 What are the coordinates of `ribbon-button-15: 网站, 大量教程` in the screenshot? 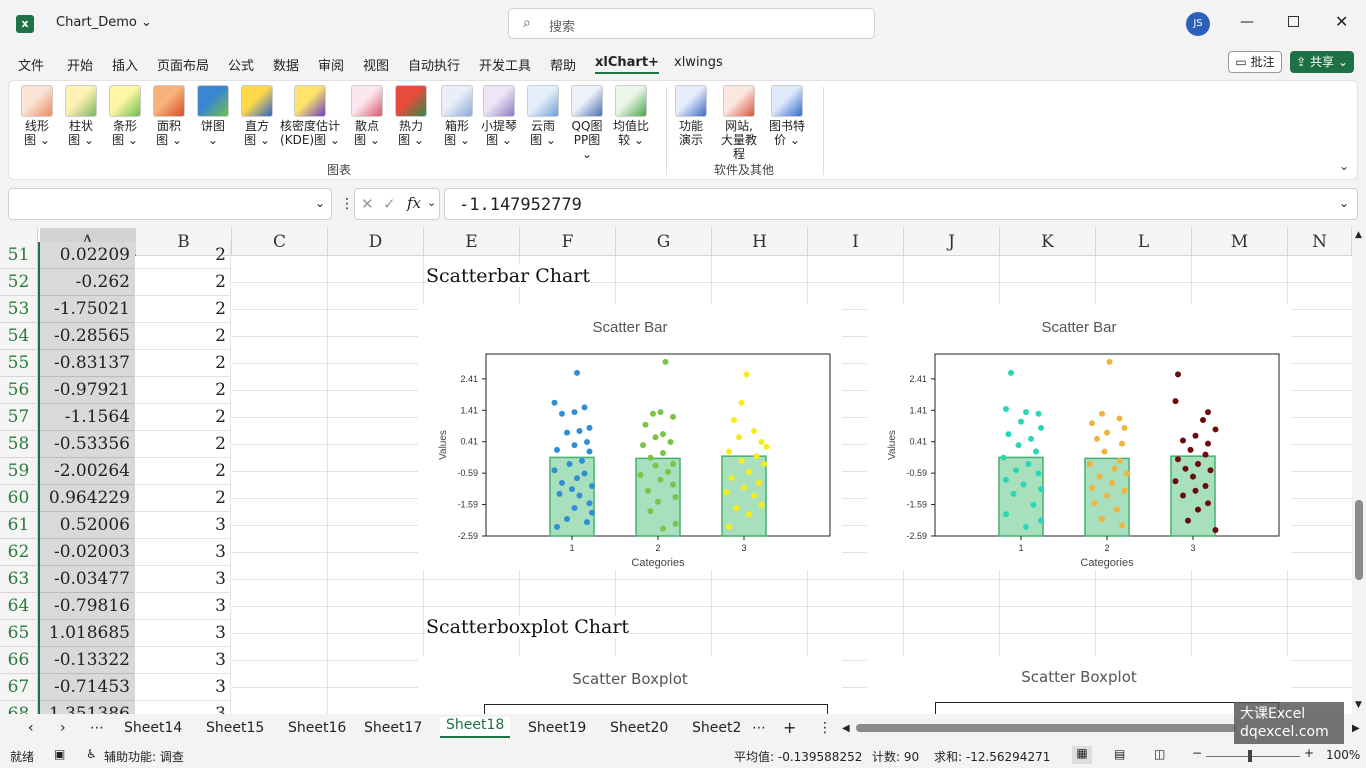 It's located at (739, 123).